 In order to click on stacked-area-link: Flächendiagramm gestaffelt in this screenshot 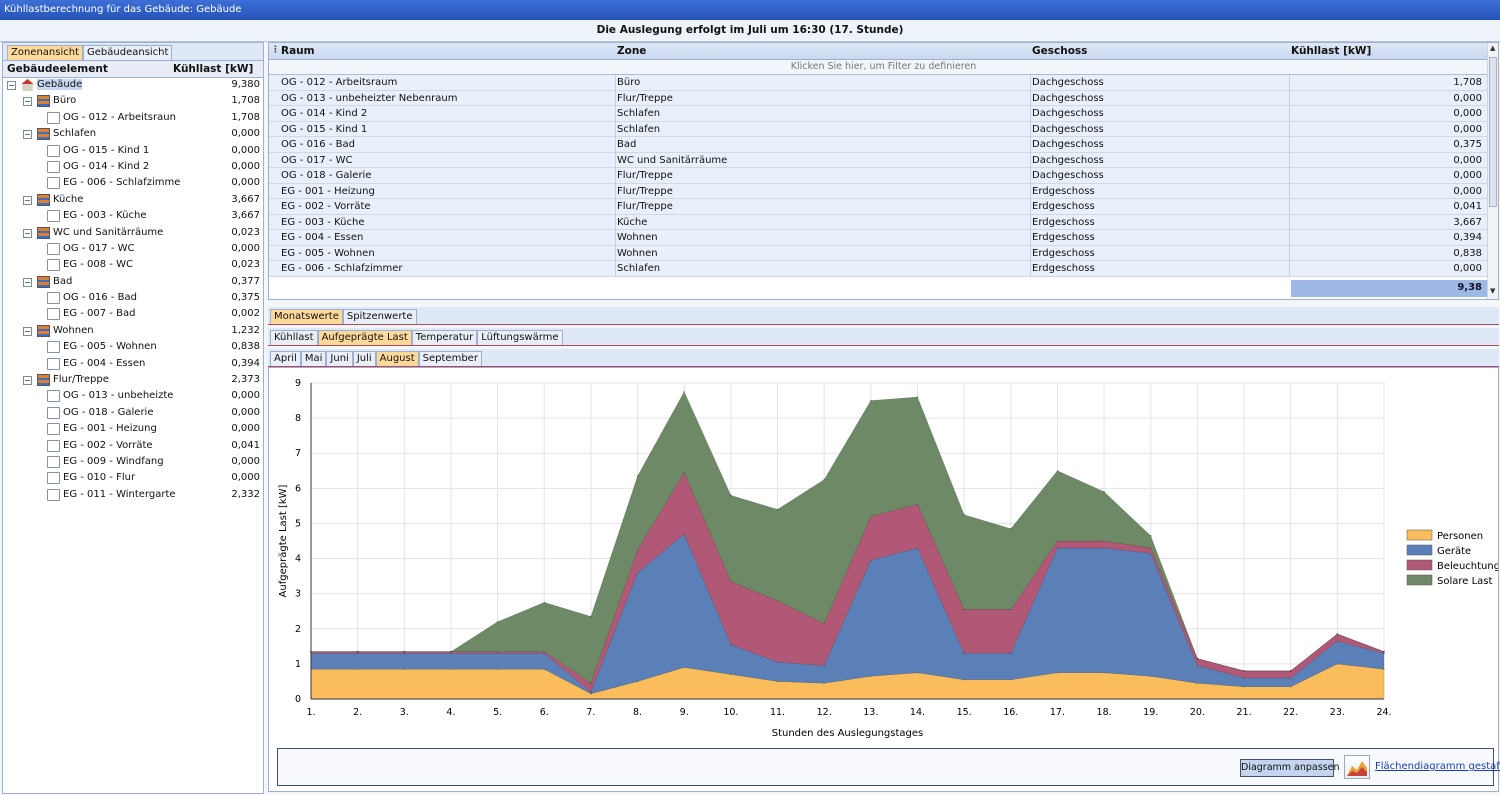, I will do `click(1437, 766)`.